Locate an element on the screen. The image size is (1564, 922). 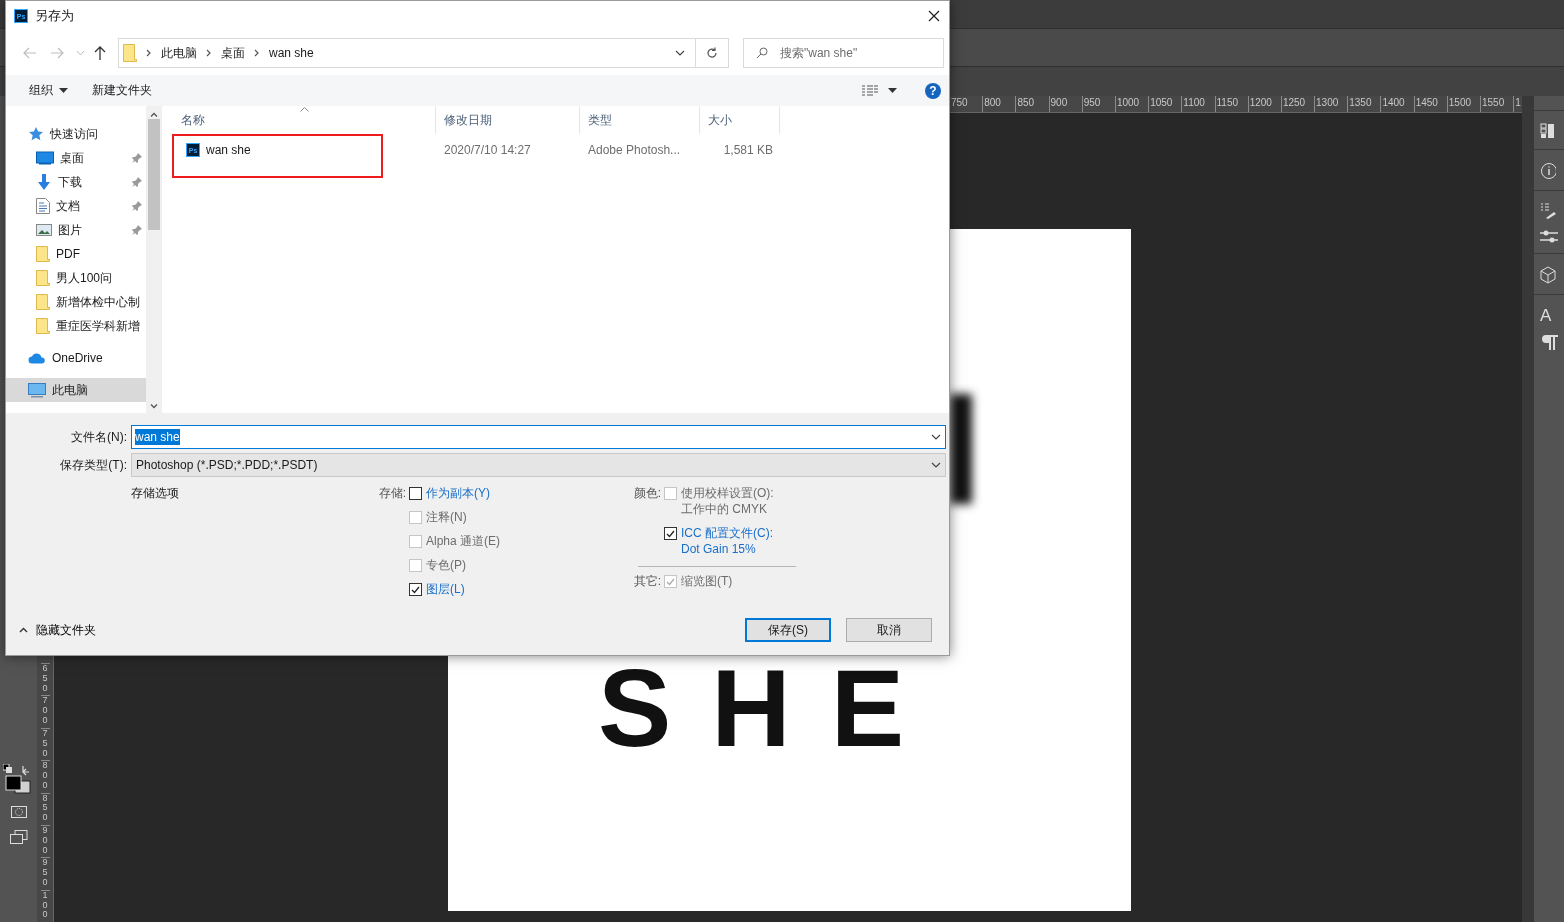
screen-mode-icon is located at coordinates (18, 837).